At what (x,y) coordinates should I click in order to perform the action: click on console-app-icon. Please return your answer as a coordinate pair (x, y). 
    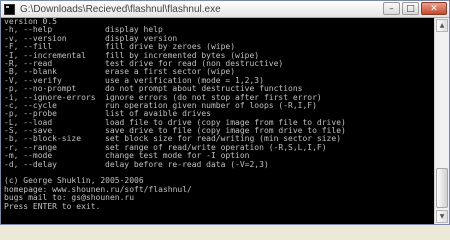
    Looking at the image, I should click on (9, 9).